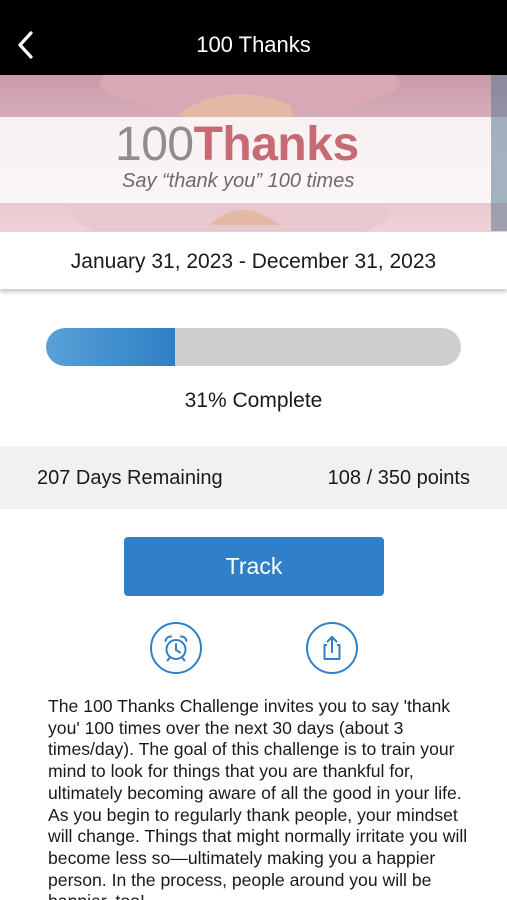 Image resolution: width=507 pixels, height=900 pixels. What do you see at coordinates (253, 347) in the screenshot?
I see `progress-bar` at bounding box center [253, 347].